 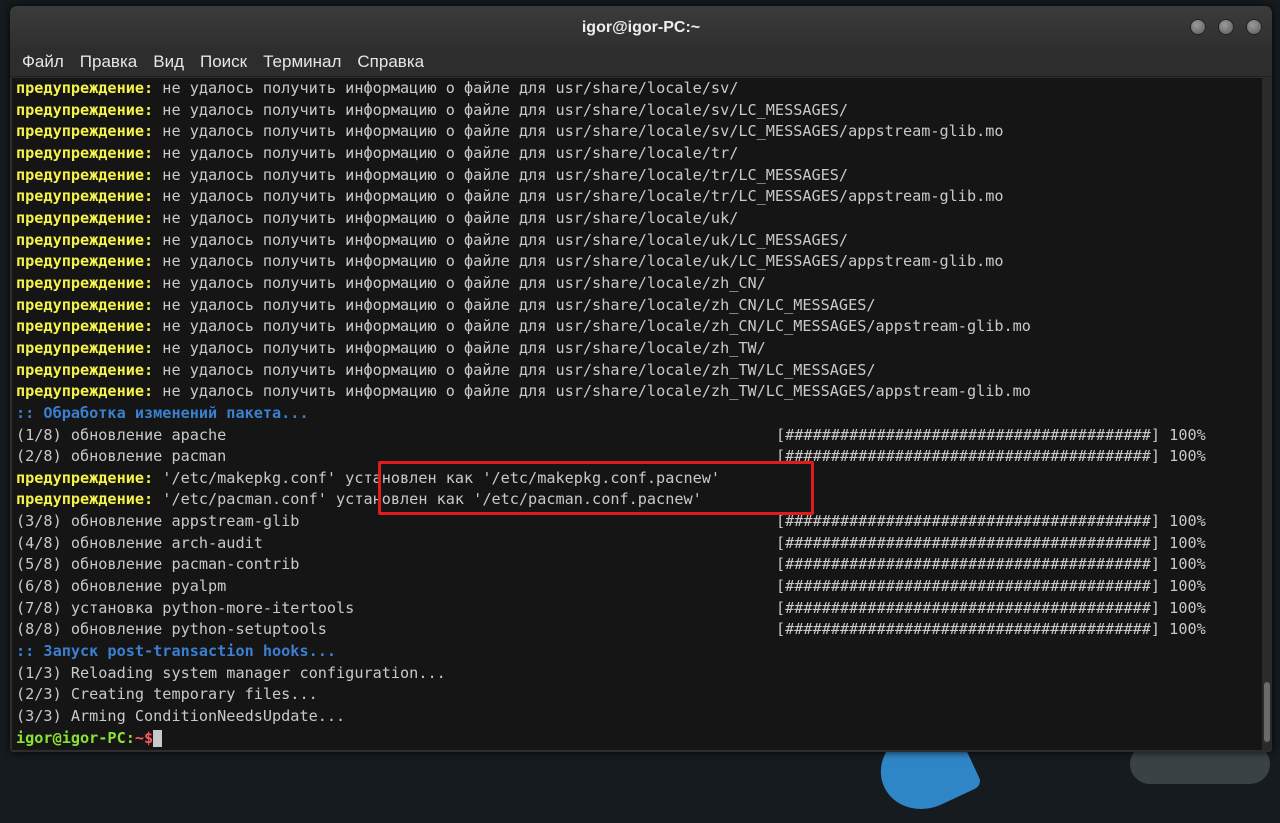 What do you see at coordinates (75, 737) in the screenshot?
I see `prompt-user: igor@igor-PC:` at bounding box center [75, 737].